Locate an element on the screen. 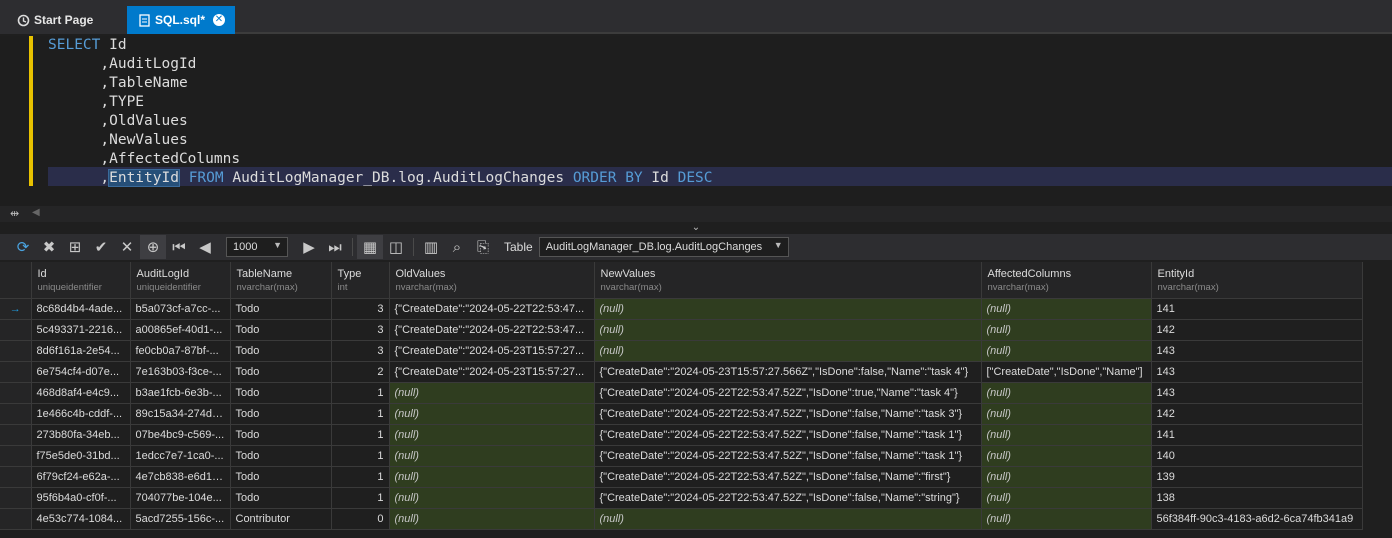 This screenshot has width=1392, height=538. card-view-icon: ◫ is located at coordinates (396, 247).